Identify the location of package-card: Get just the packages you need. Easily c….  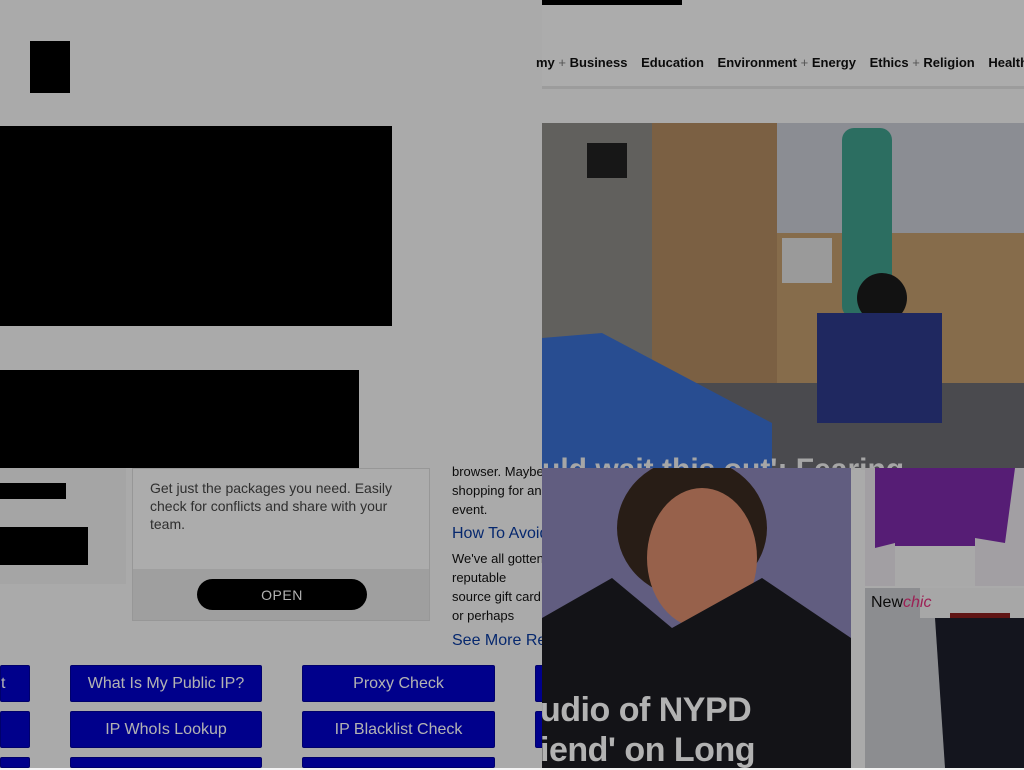
(281, 544).